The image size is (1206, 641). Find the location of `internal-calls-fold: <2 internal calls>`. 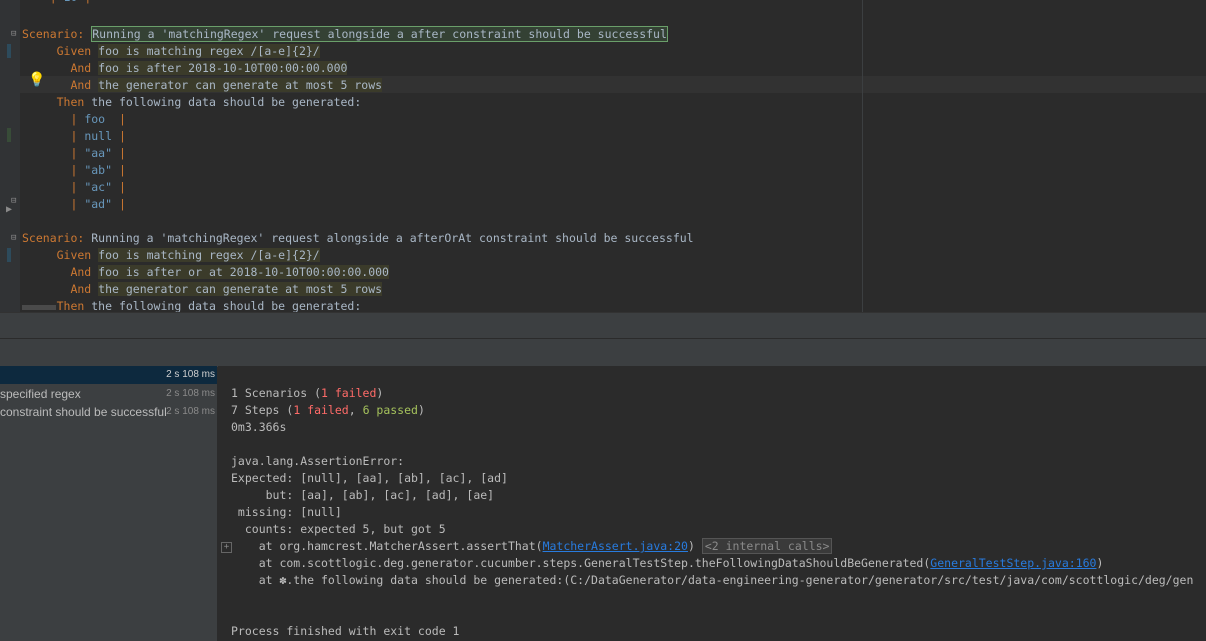

internal-calls-fold: <2 internal calls> is located at coordinates (767, 546).